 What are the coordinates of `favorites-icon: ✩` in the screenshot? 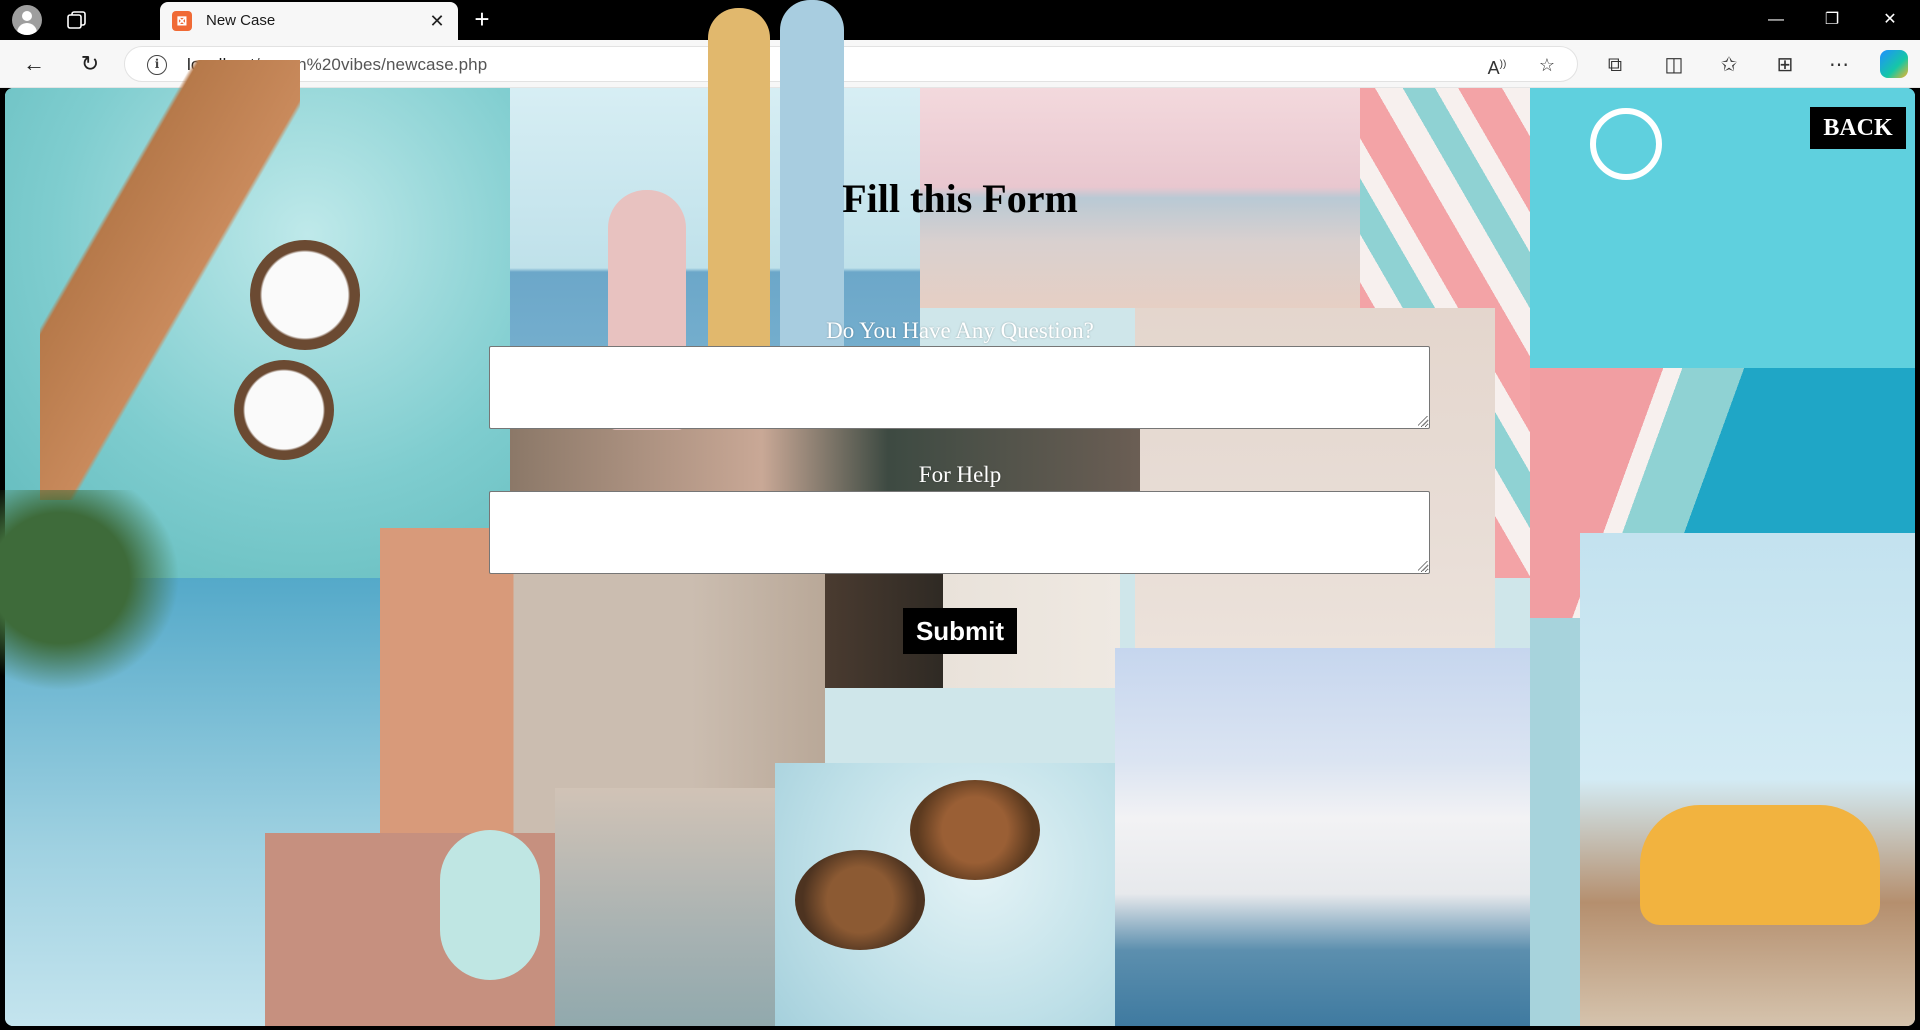 It's located at (1729, 65).